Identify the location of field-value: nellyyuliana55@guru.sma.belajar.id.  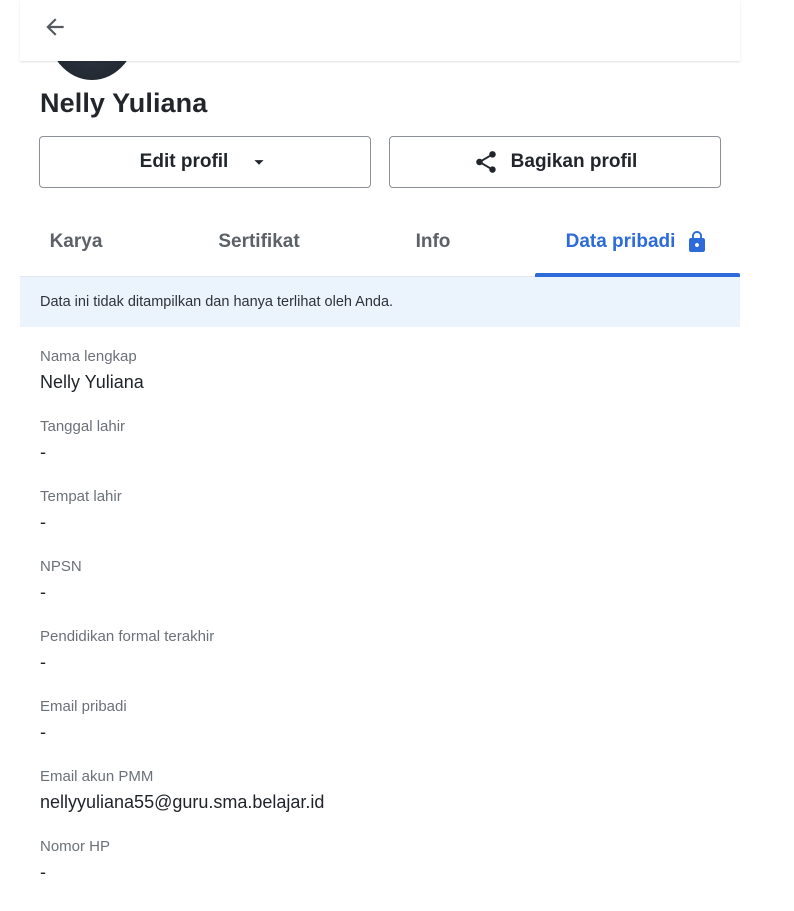
(182, 802).